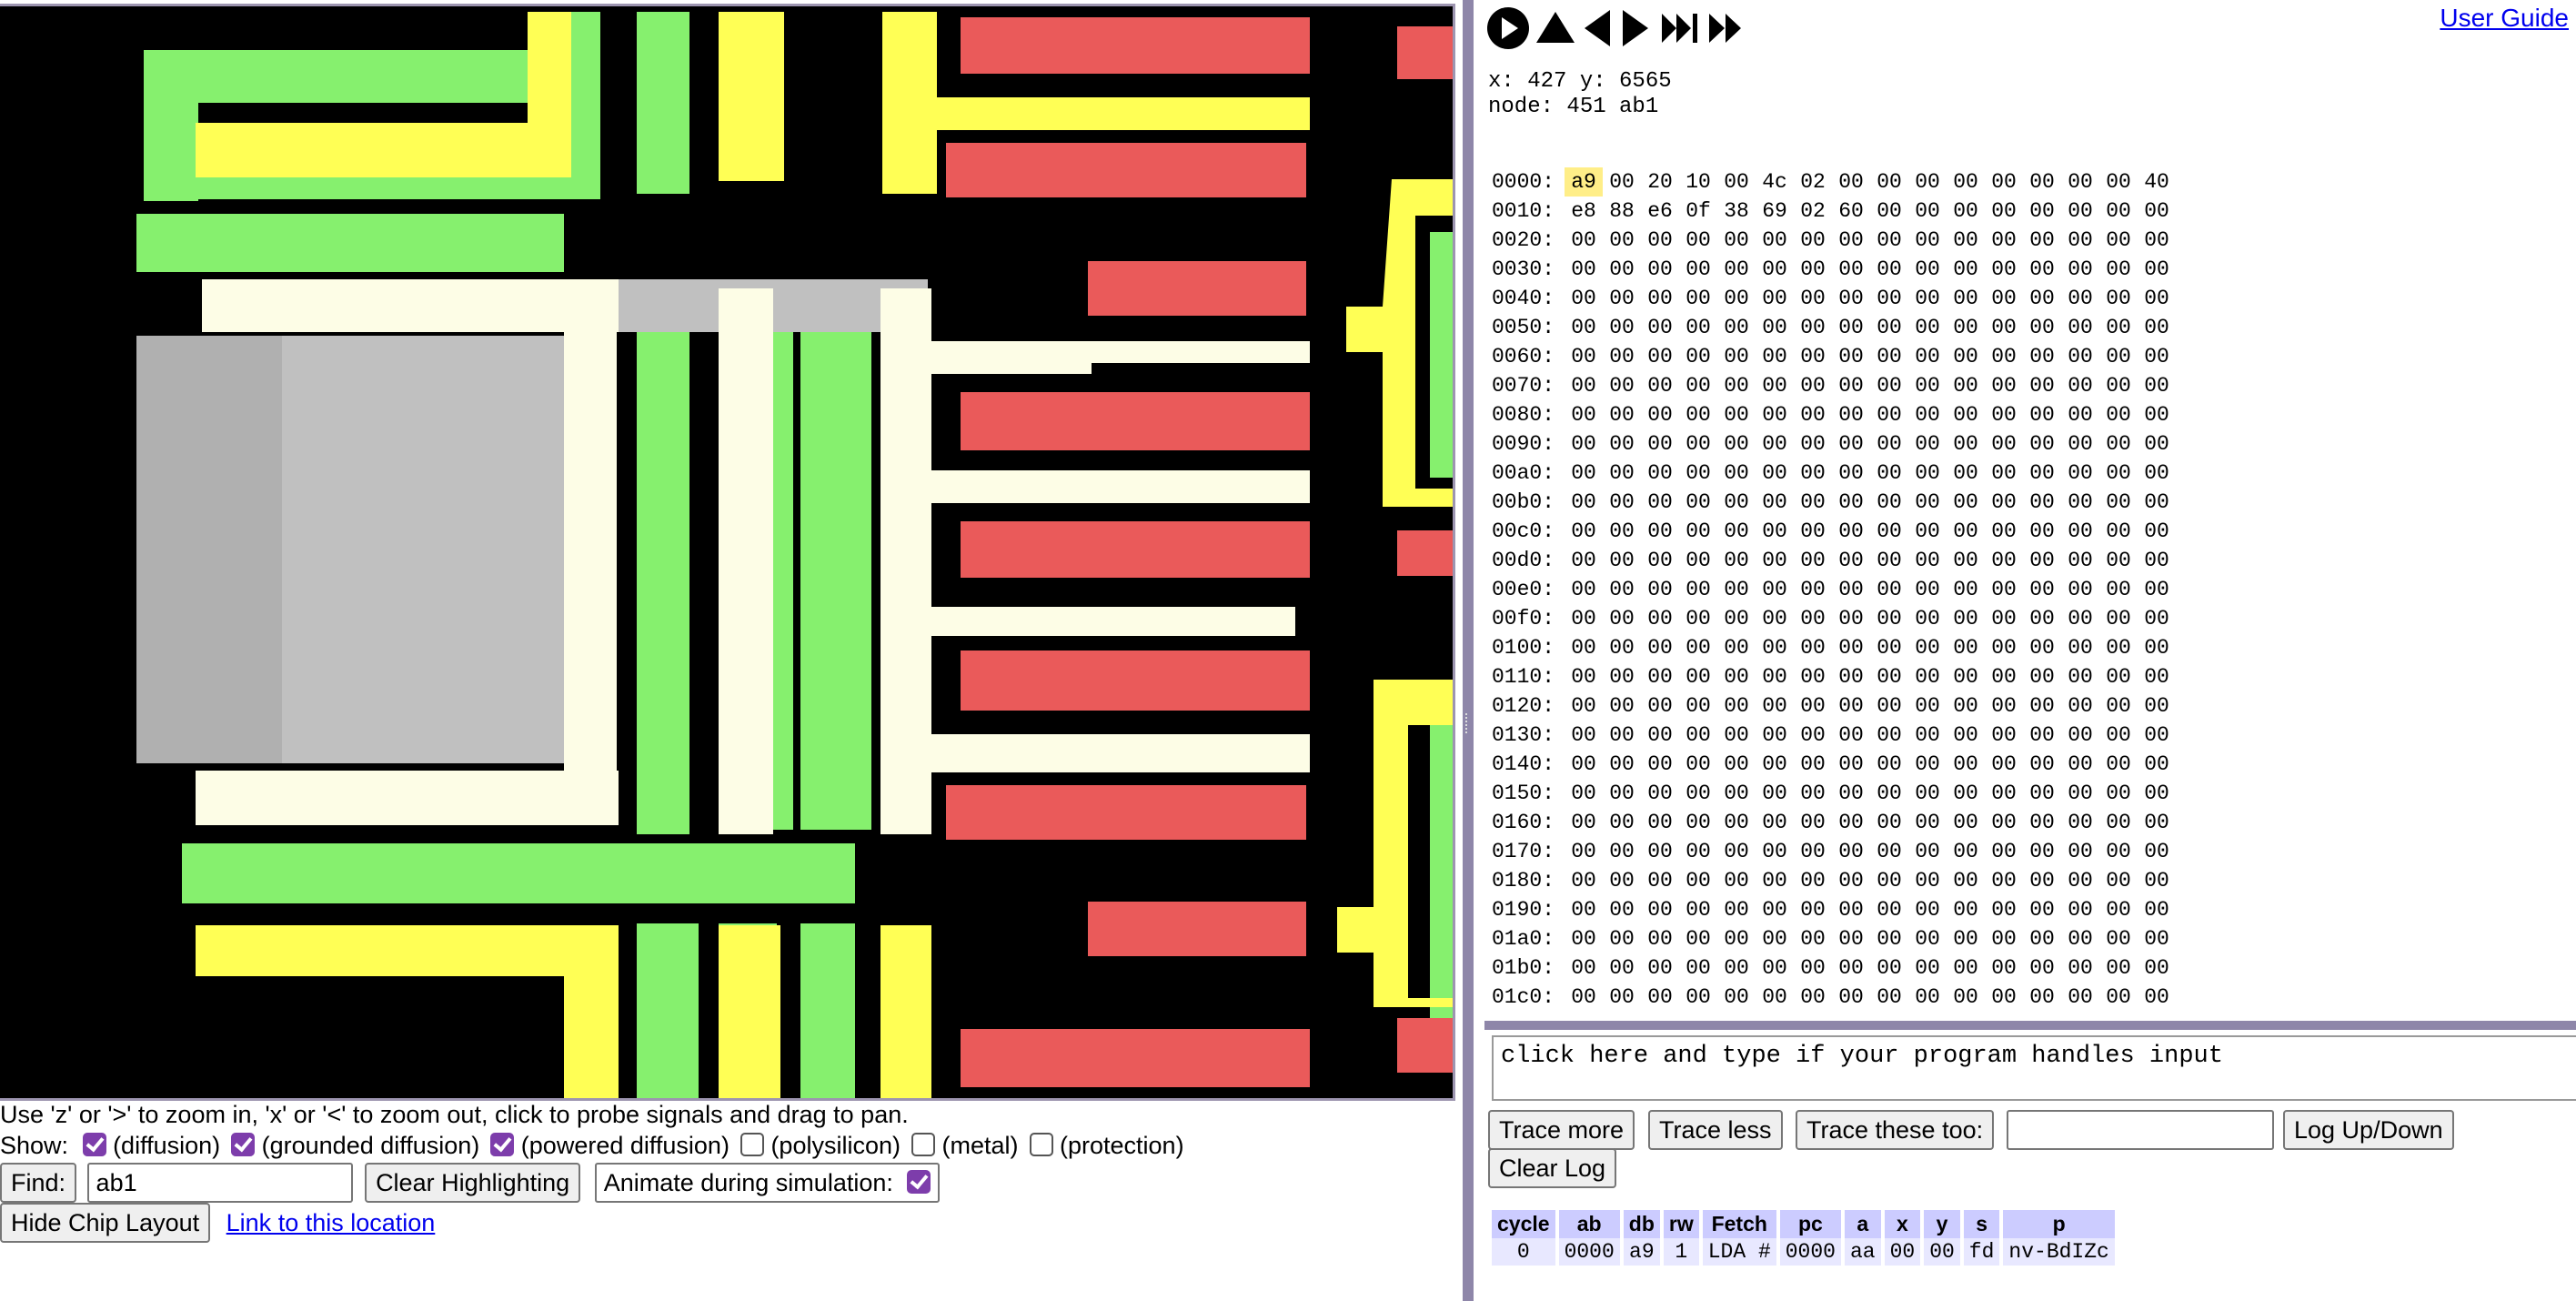 Image resolution: width=2576 pixels, height=1301 pixels. I want to click on layer-toggle: (protection), so click(1106, 1145).